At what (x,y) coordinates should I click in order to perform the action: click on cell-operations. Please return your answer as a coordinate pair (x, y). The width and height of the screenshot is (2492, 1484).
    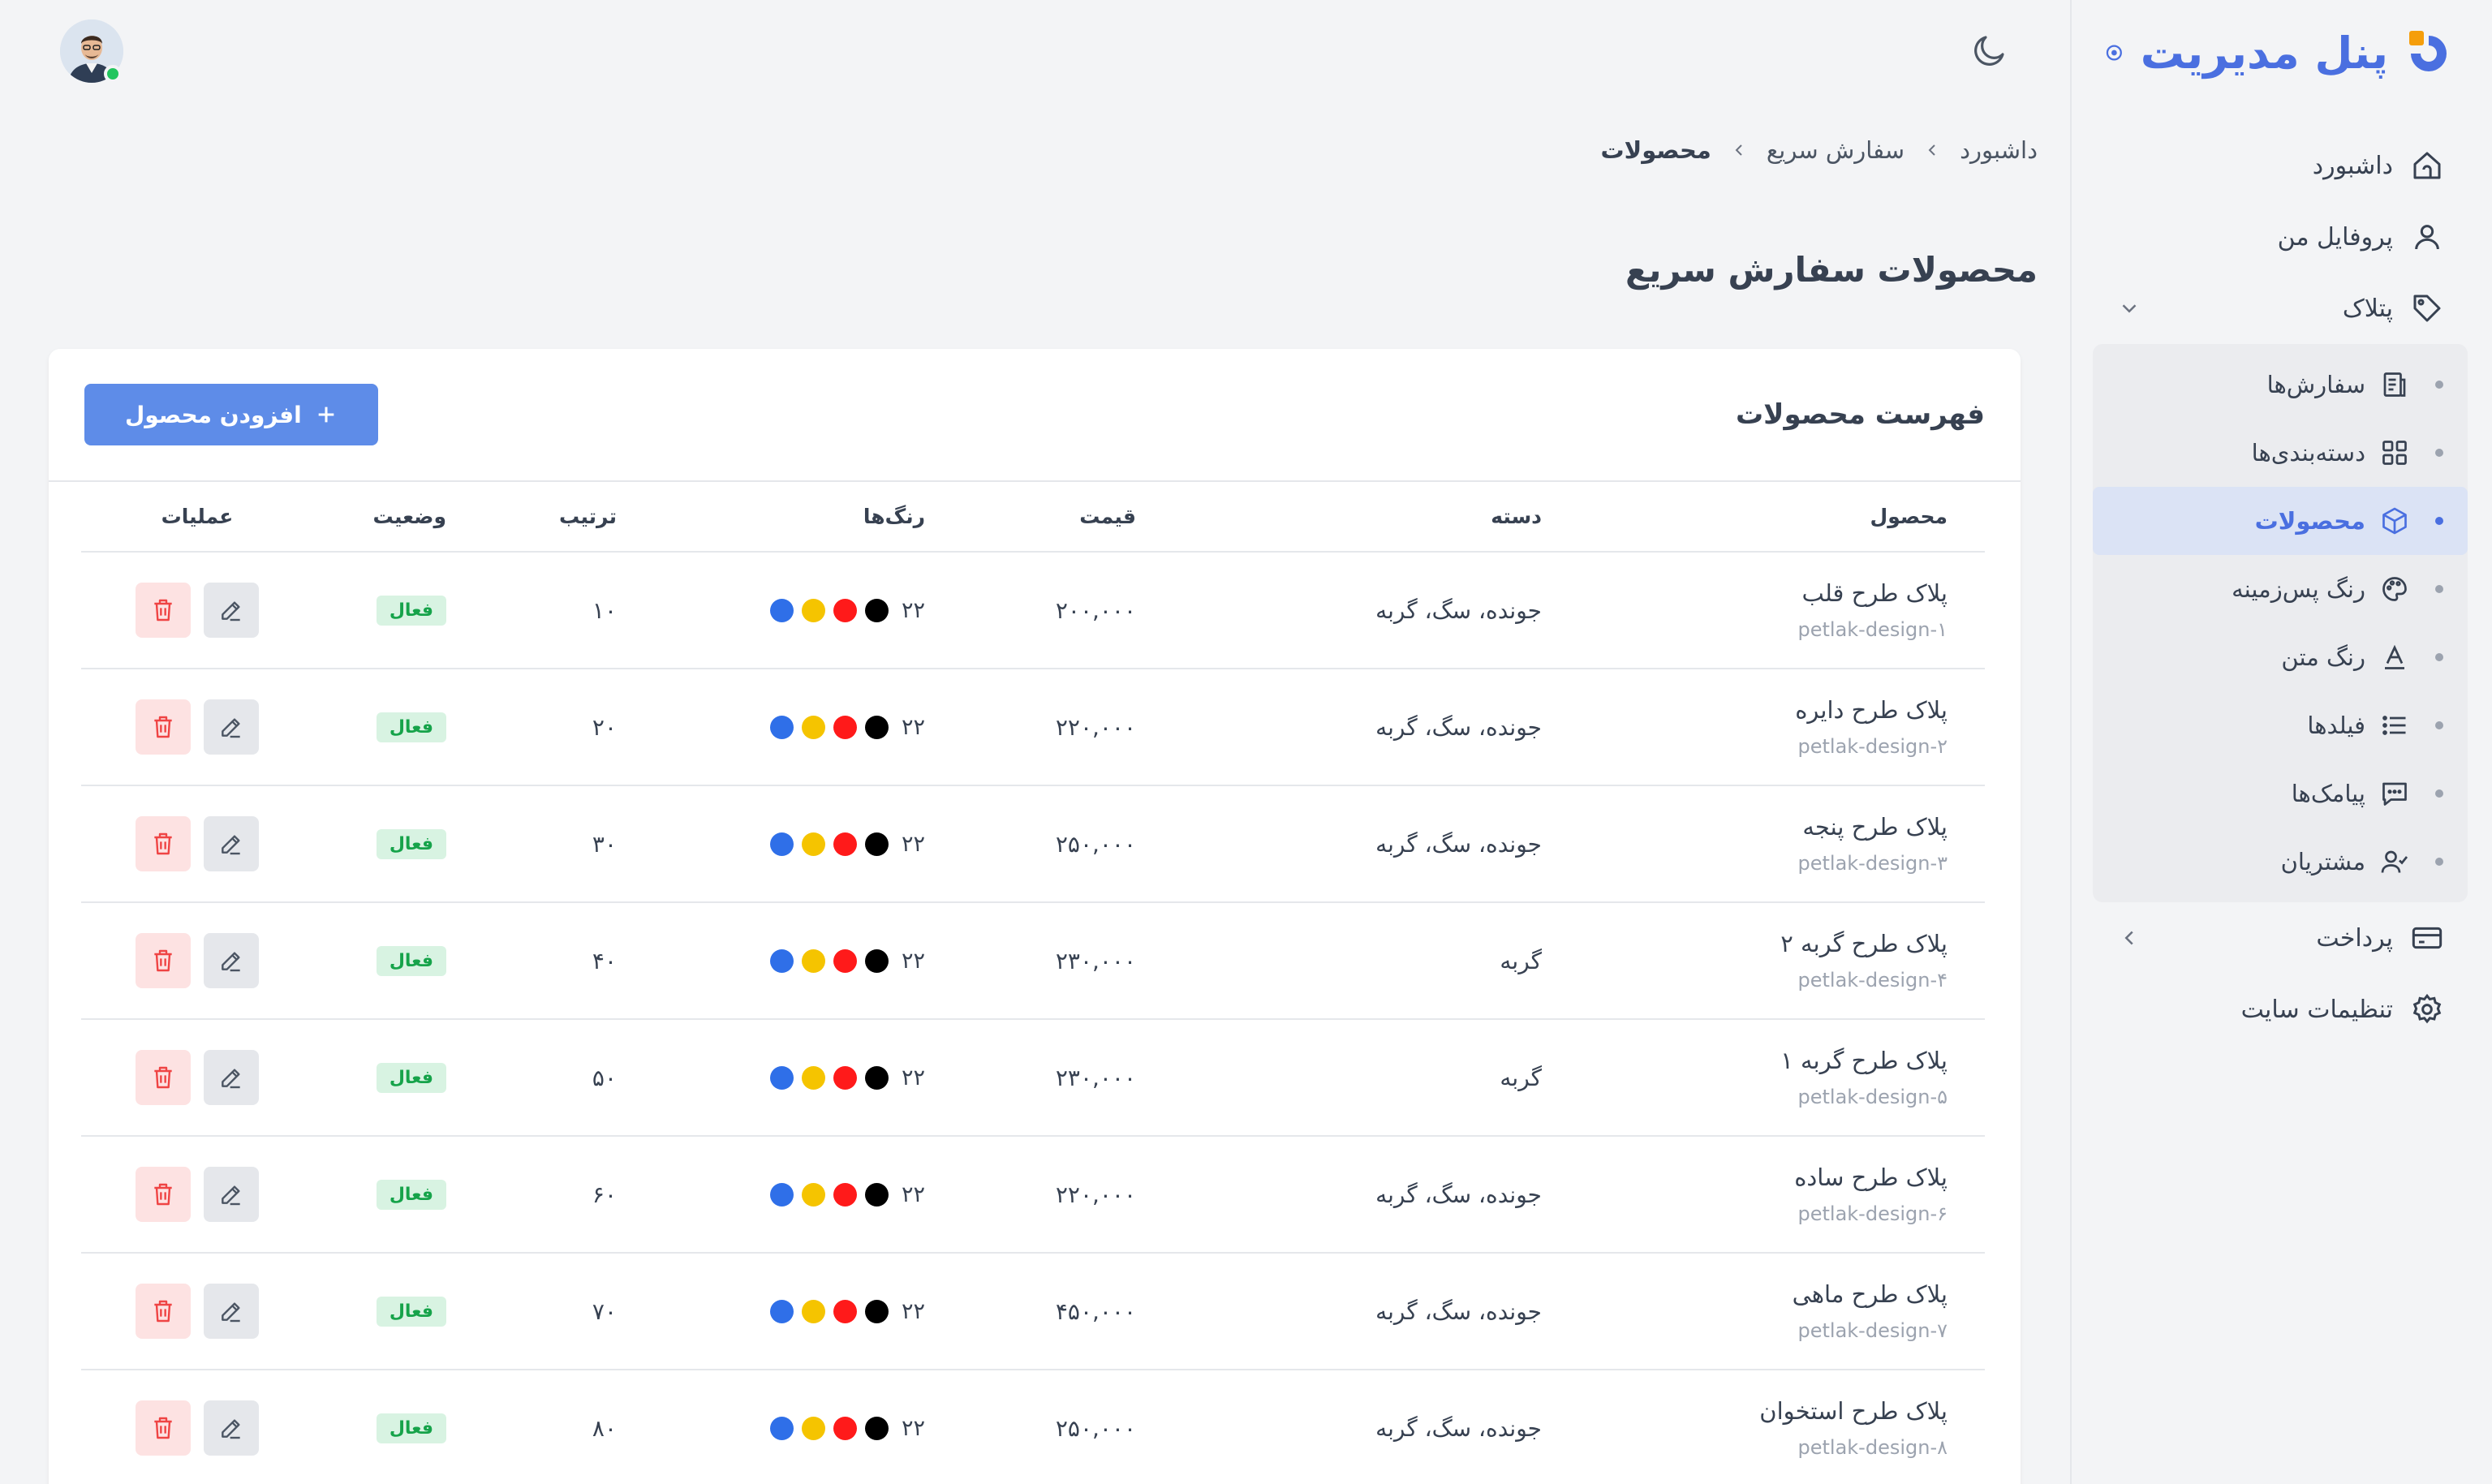
    Looking at the image, I should click on (197, 1078).